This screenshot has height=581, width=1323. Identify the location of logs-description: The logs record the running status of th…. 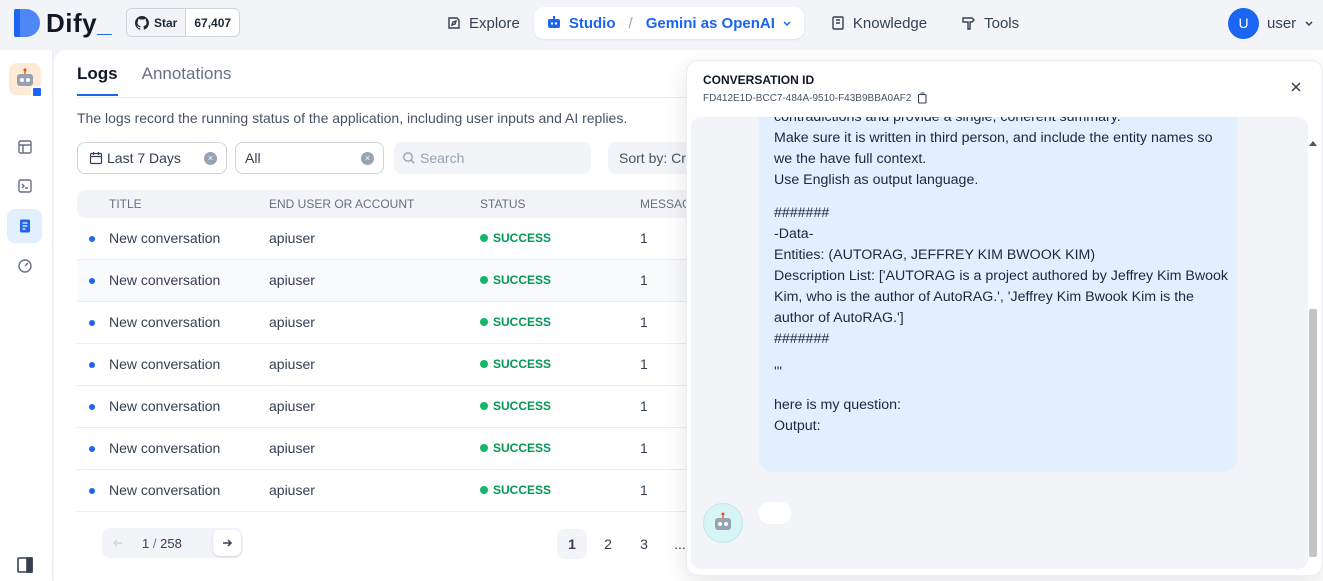
(352, 118).